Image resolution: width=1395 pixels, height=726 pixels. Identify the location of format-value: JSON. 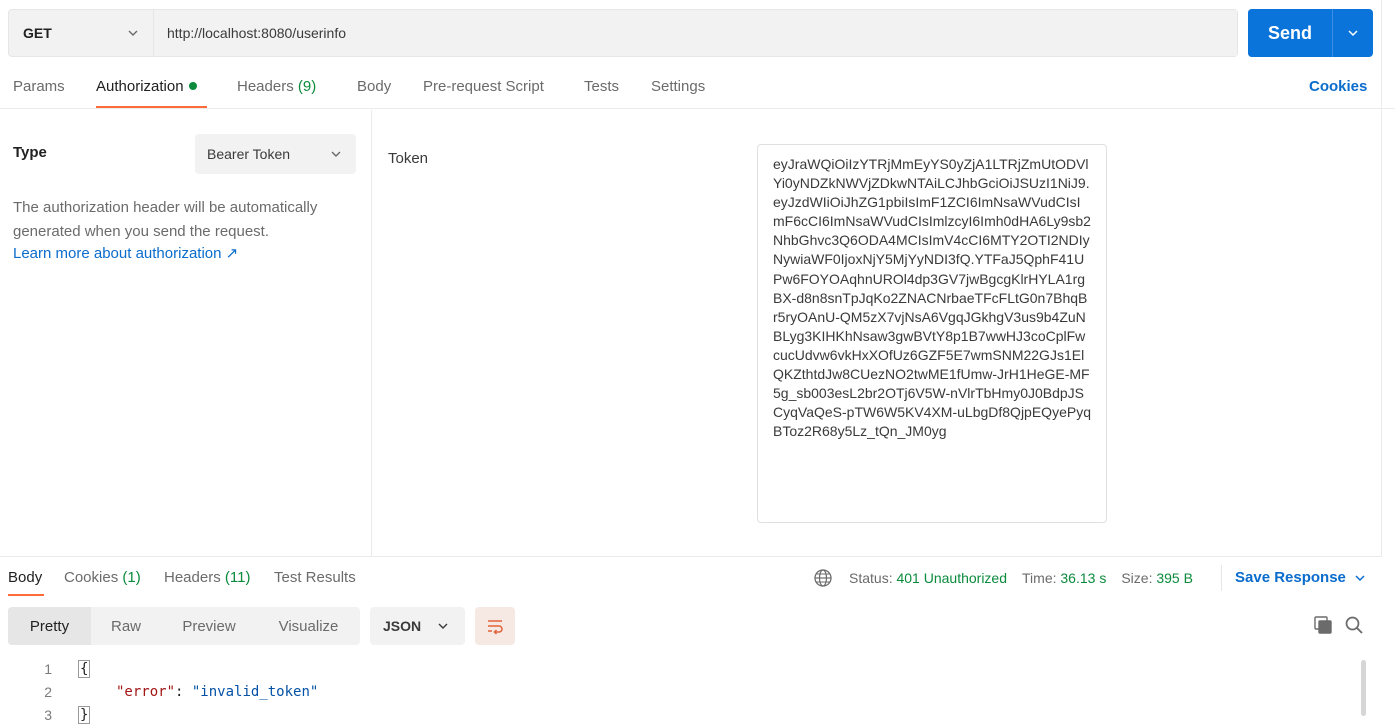
(402, 626).